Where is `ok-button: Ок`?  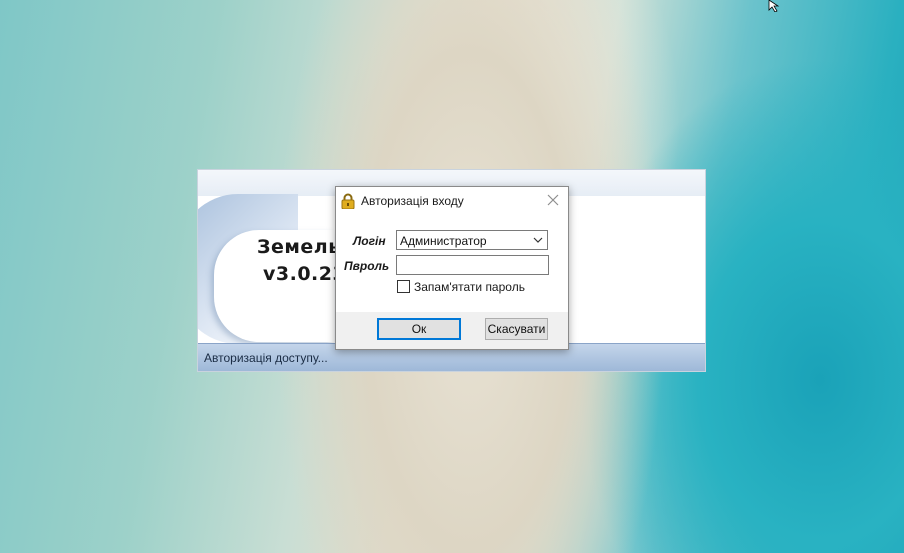 ok-button: Ок is located at coordinates (419, 329).